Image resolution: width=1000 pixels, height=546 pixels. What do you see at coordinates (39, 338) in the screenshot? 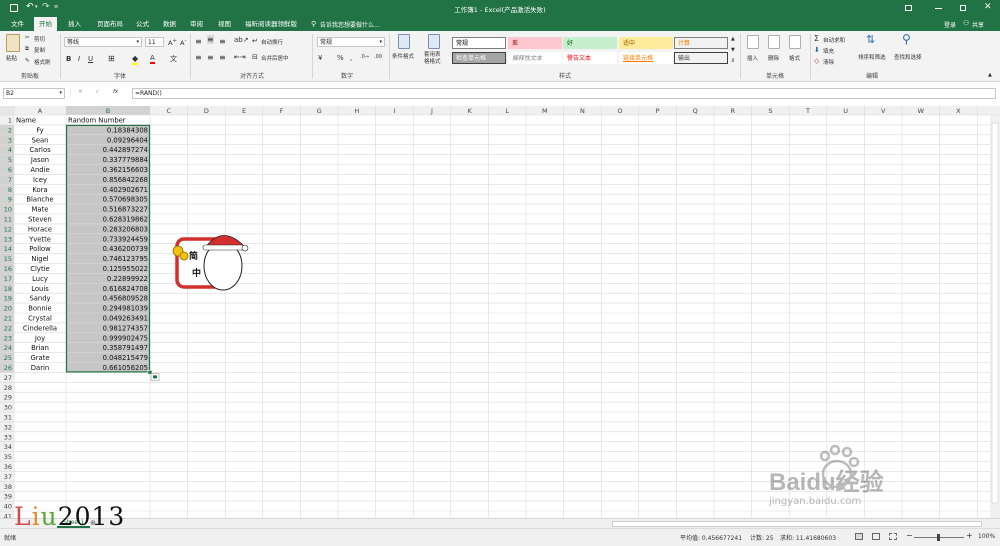
I see `name-cell: Joy` at bounding box center [39, 338].